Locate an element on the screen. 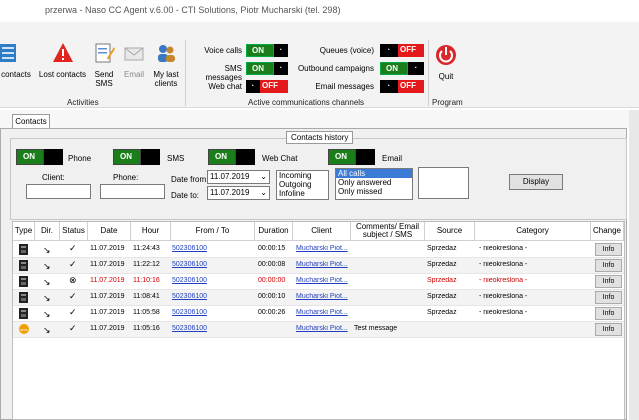 Image resolution: width=639 pixels, height=420 pixels. column-header: From / To is located at coordinates (213, 231).